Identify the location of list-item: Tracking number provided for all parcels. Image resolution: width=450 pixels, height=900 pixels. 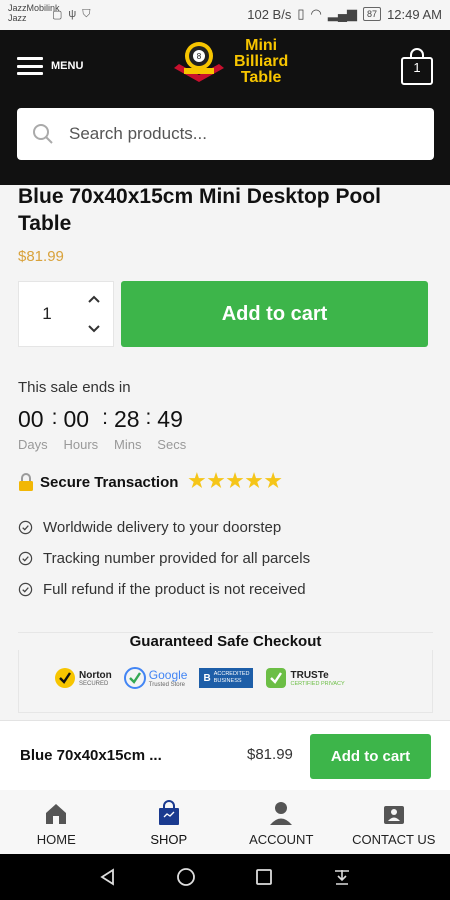
(164, 558).